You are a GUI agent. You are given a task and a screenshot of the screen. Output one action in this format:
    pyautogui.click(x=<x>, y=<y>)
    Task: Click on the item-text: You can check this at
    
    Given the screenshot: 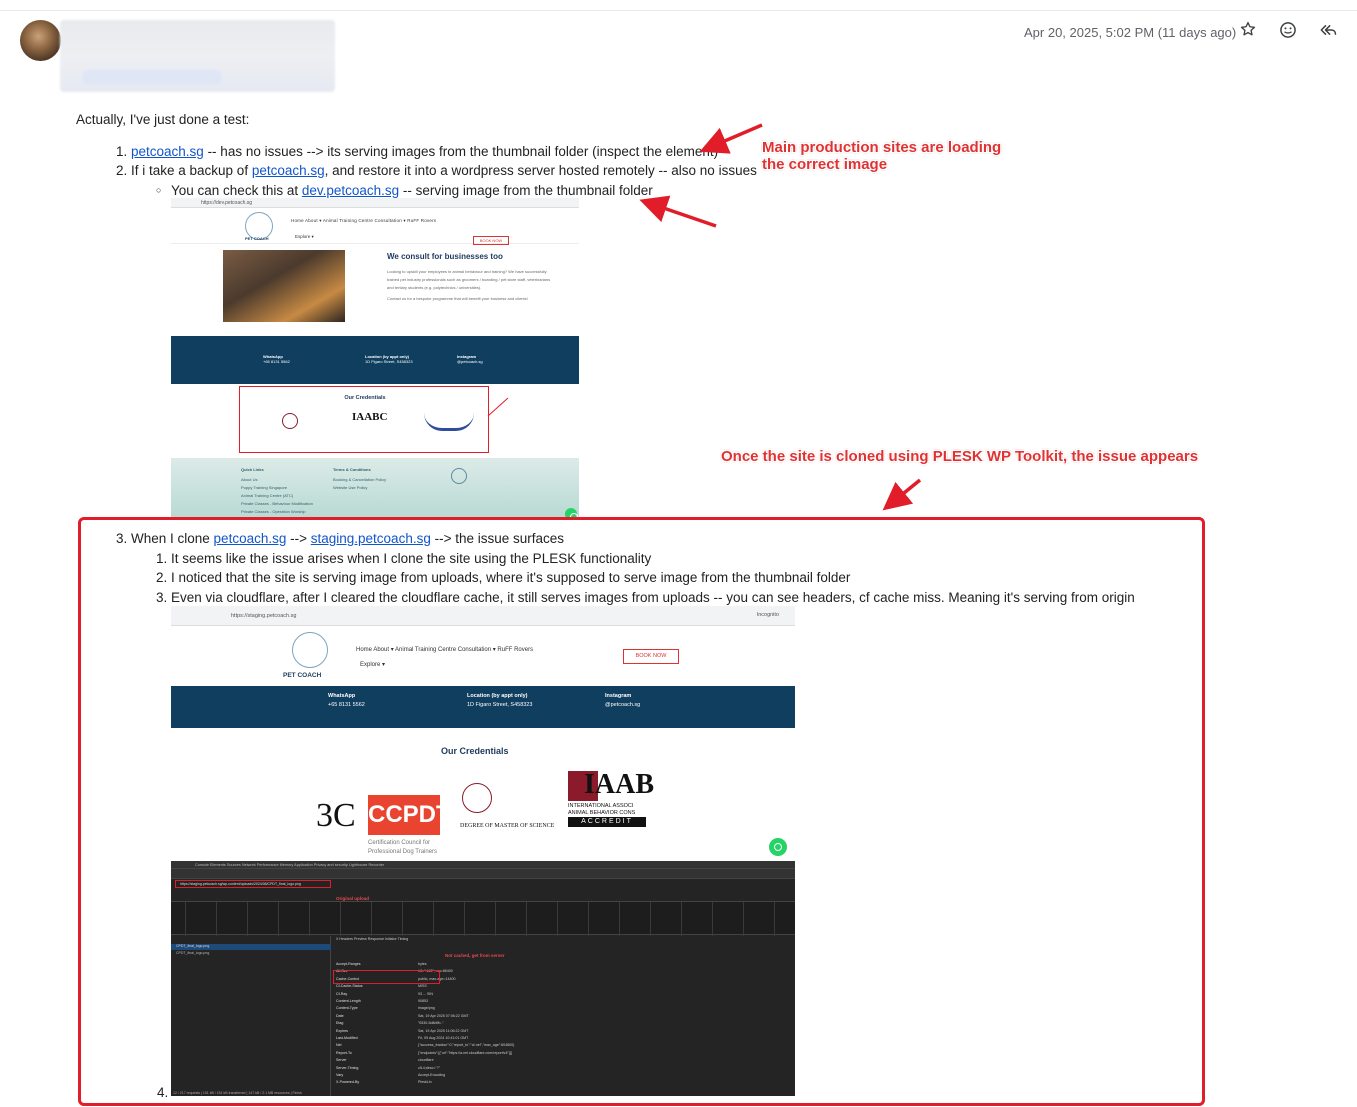 What is the action you would take?
    pyautogui.click(x=236, y=190)
    